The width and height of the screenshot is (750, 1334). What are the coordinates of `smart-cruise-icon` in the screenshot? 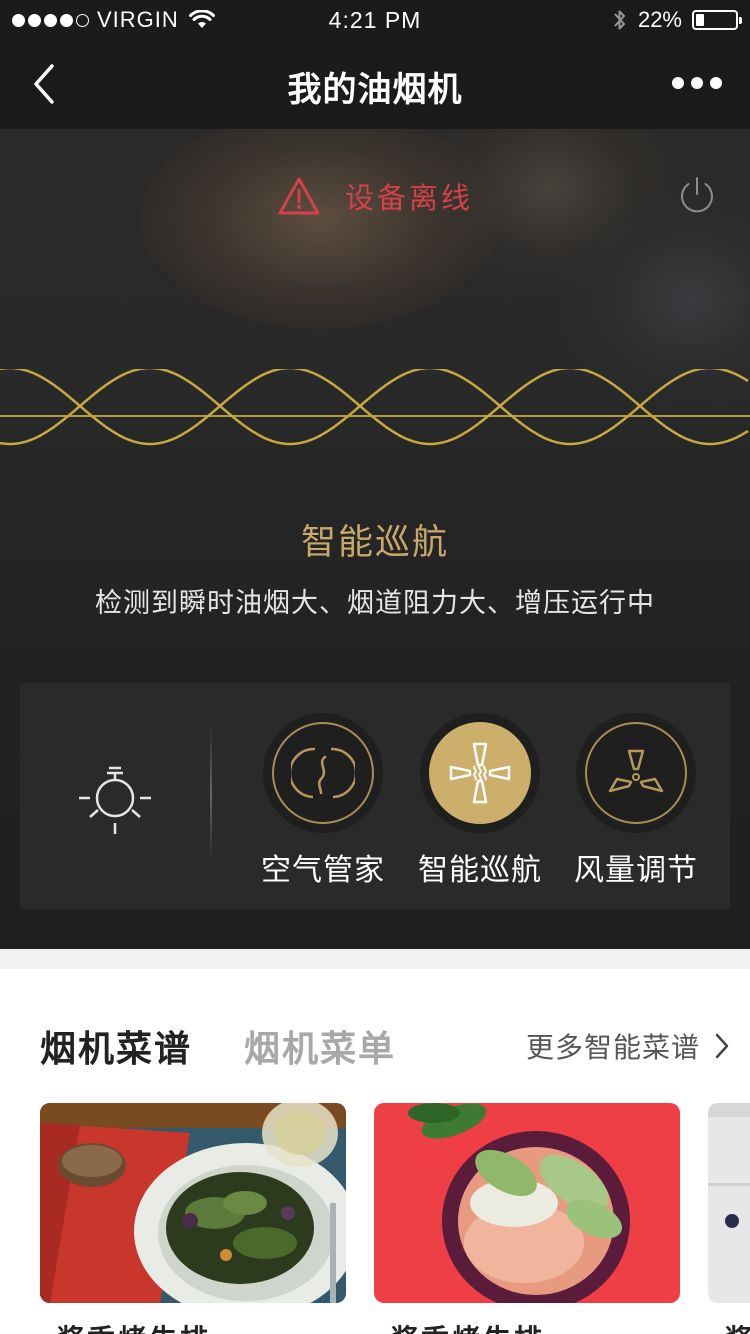 It's located at (480, 773).